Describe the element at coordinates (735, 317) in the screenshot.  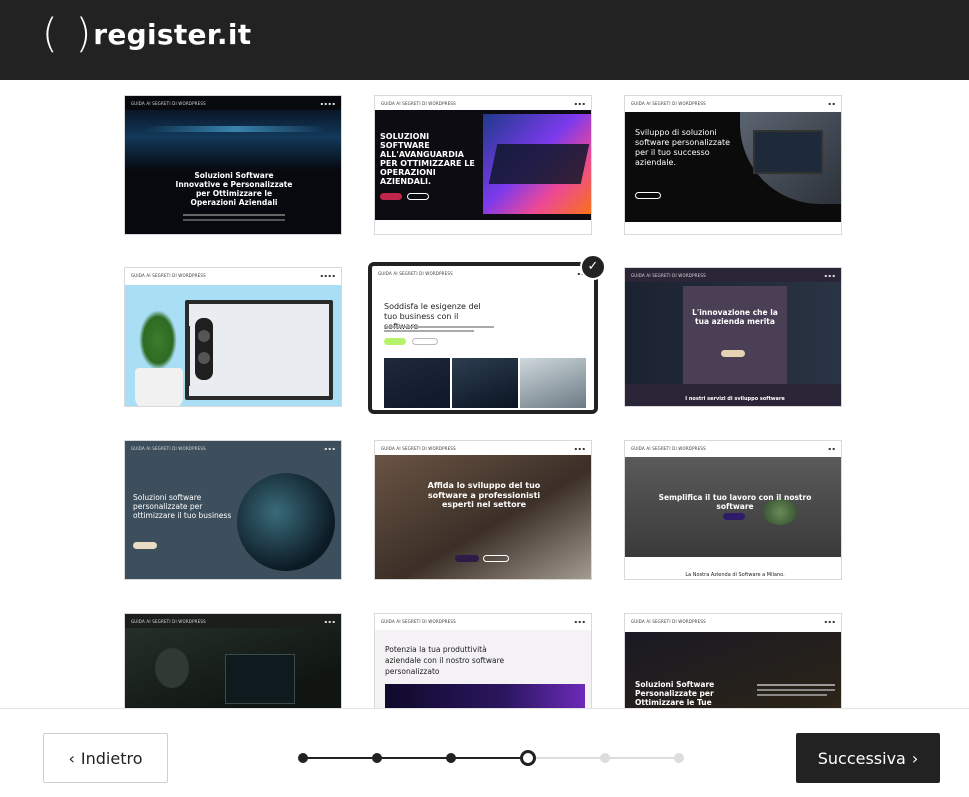
I see `template-title: L'innovazione che la tua azienda merita` at that location.